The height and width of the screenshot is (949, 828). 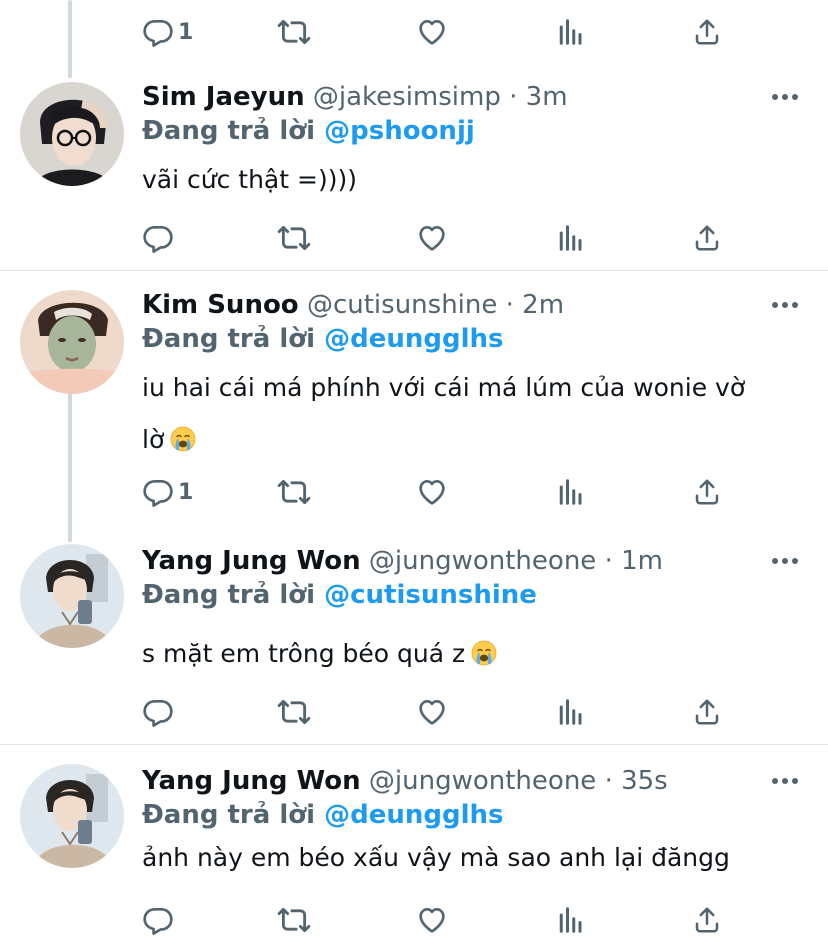 I want to click on tweet-text: s mặt em trông béo quá z, so click(x=472, y=654).